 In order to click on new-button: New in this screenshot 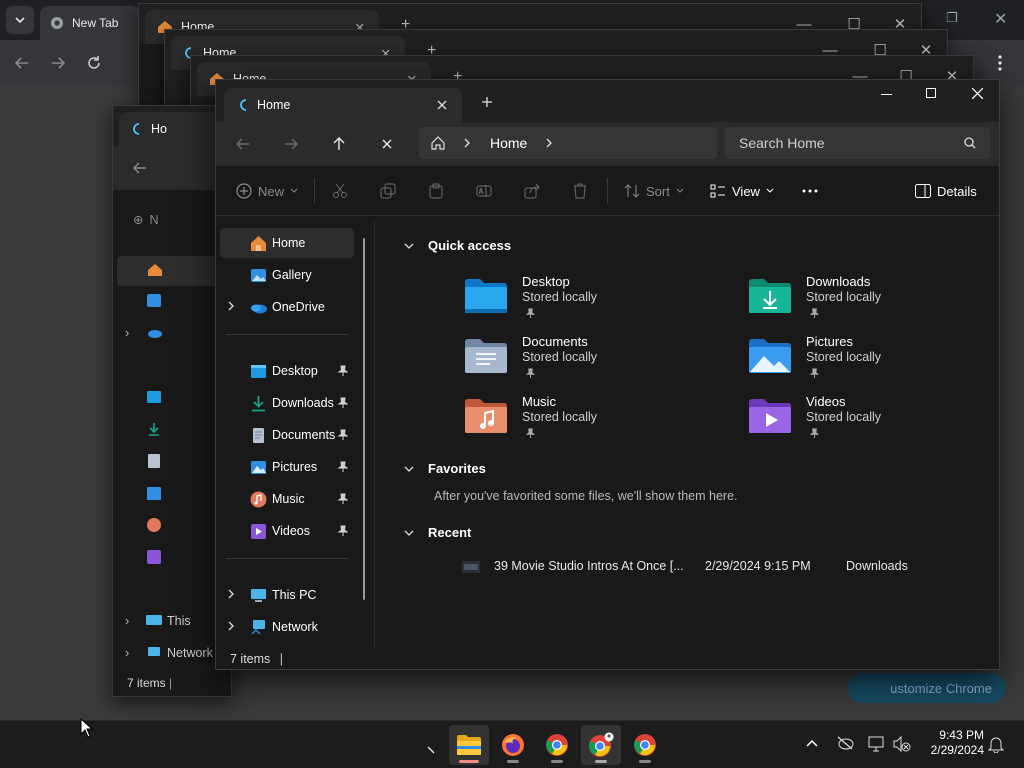, I will do `click(267, 191)`.